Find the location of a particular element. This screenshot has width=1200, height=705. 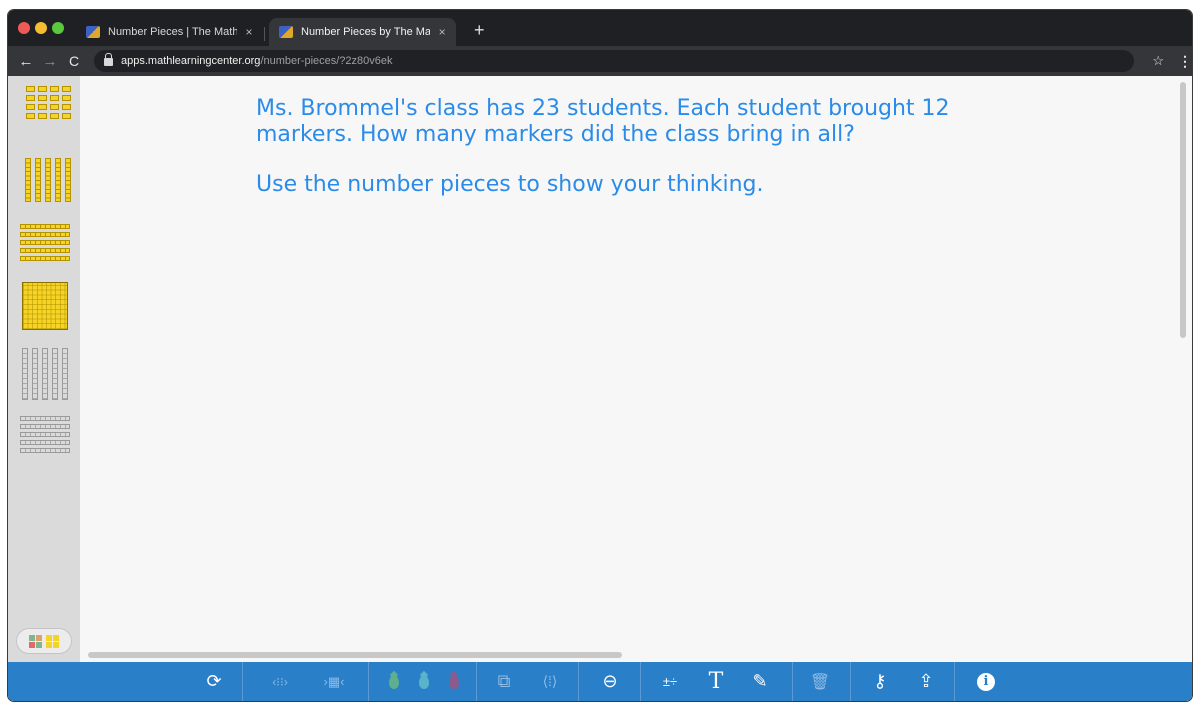

break-apart-icon: ‹⁝⁝› is located at coordinates (280, 681).